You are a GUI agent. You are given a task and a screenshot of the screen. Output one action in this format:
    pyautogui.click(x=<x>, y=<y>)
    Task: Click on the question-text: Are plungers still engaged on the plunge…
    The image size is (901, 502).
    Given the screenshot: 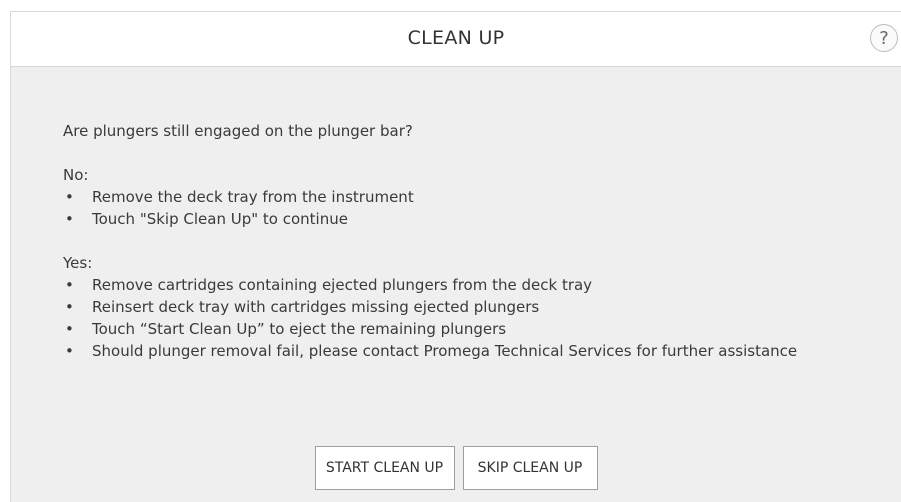 What is the action you would take?
    pyautogui.click(x=238, y=131)
    